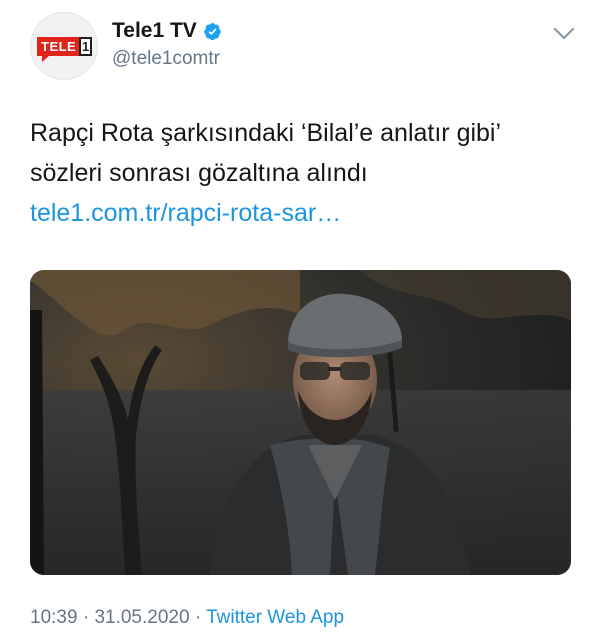 This screenshot has height=632, width=600. What do you see at coordinates (564, 34) in the screenshot?
I see `chevron-down-icon` at bounding box center [564, 34].